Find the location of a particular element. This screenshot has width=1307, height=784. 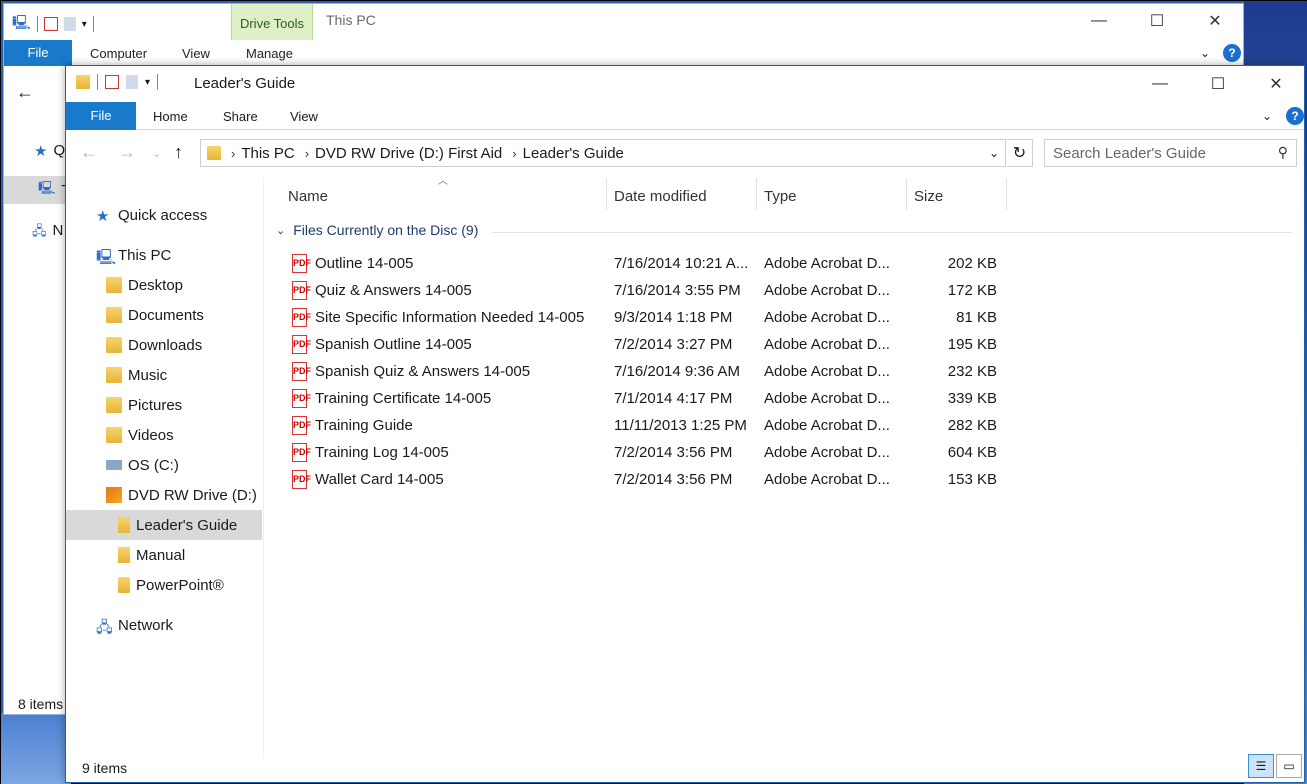

details-view-icon: ☰ is located at coordinates (1261, 766).